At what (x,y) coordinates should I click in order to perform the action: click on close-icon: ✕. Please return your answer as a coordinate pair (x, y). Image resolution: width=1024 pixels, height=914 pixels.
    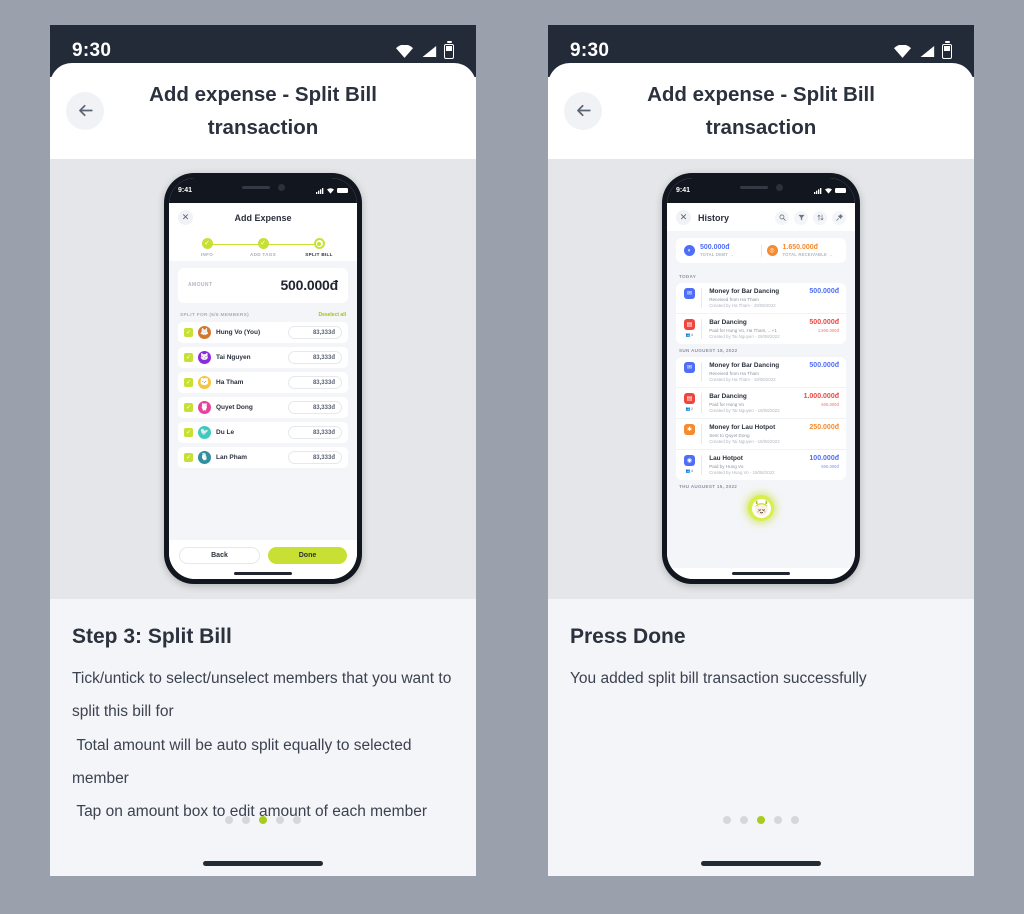
    Looking at the image, I should click on (683, 218).